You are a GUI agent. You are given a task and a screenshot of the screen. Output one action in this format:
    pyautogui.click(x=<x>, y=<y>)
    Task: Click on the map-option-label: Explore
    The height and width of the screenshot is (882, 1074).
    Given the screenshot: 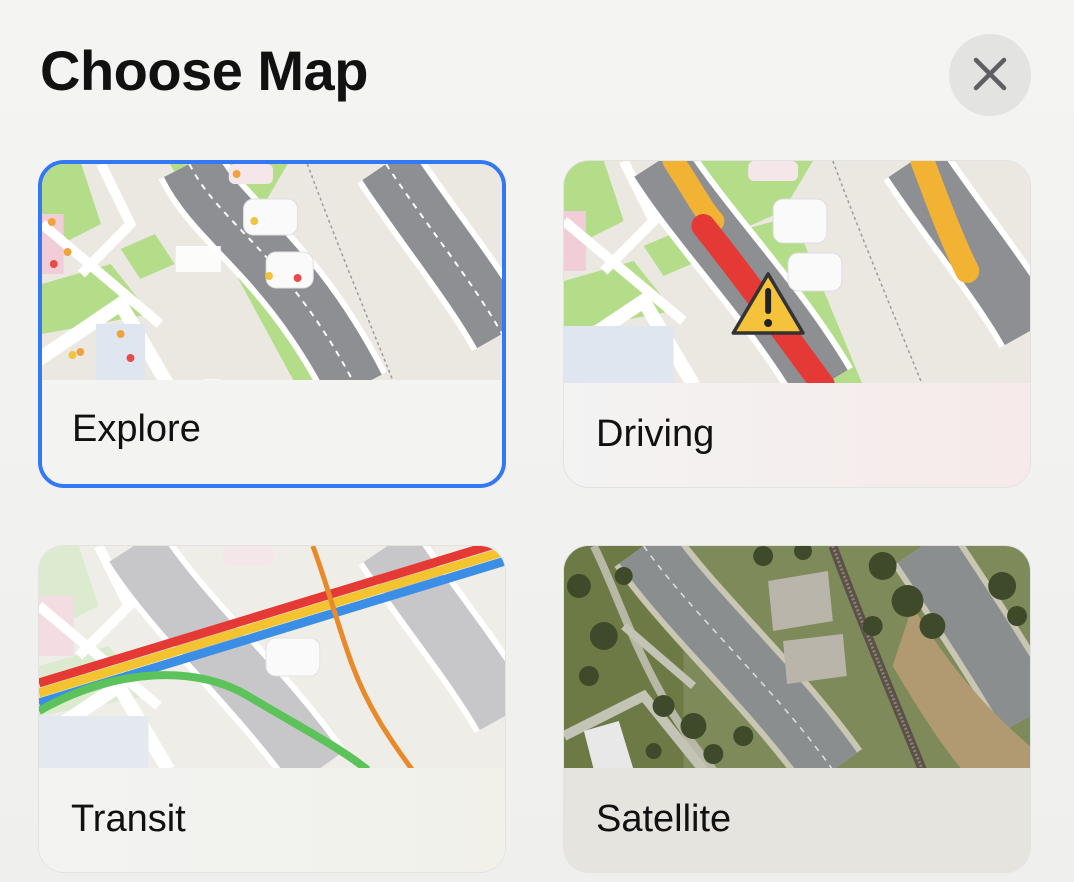 What is the action you would take?
    pyautogui.click(x=136, y=429)
    